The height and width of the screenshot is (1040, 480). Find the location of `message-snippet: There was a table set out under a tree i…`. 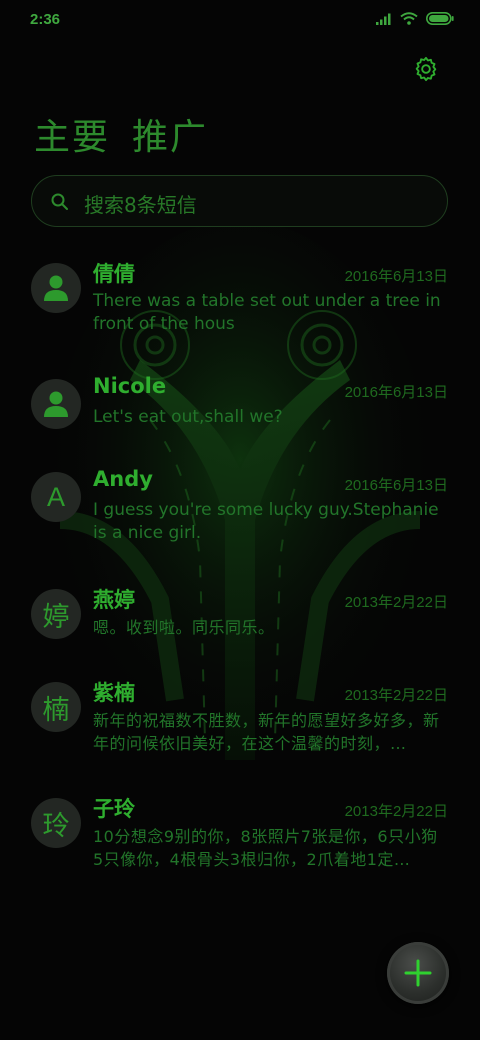

message-snippet: There was a table set out under a tree i… is located at coordinates (267, 312).